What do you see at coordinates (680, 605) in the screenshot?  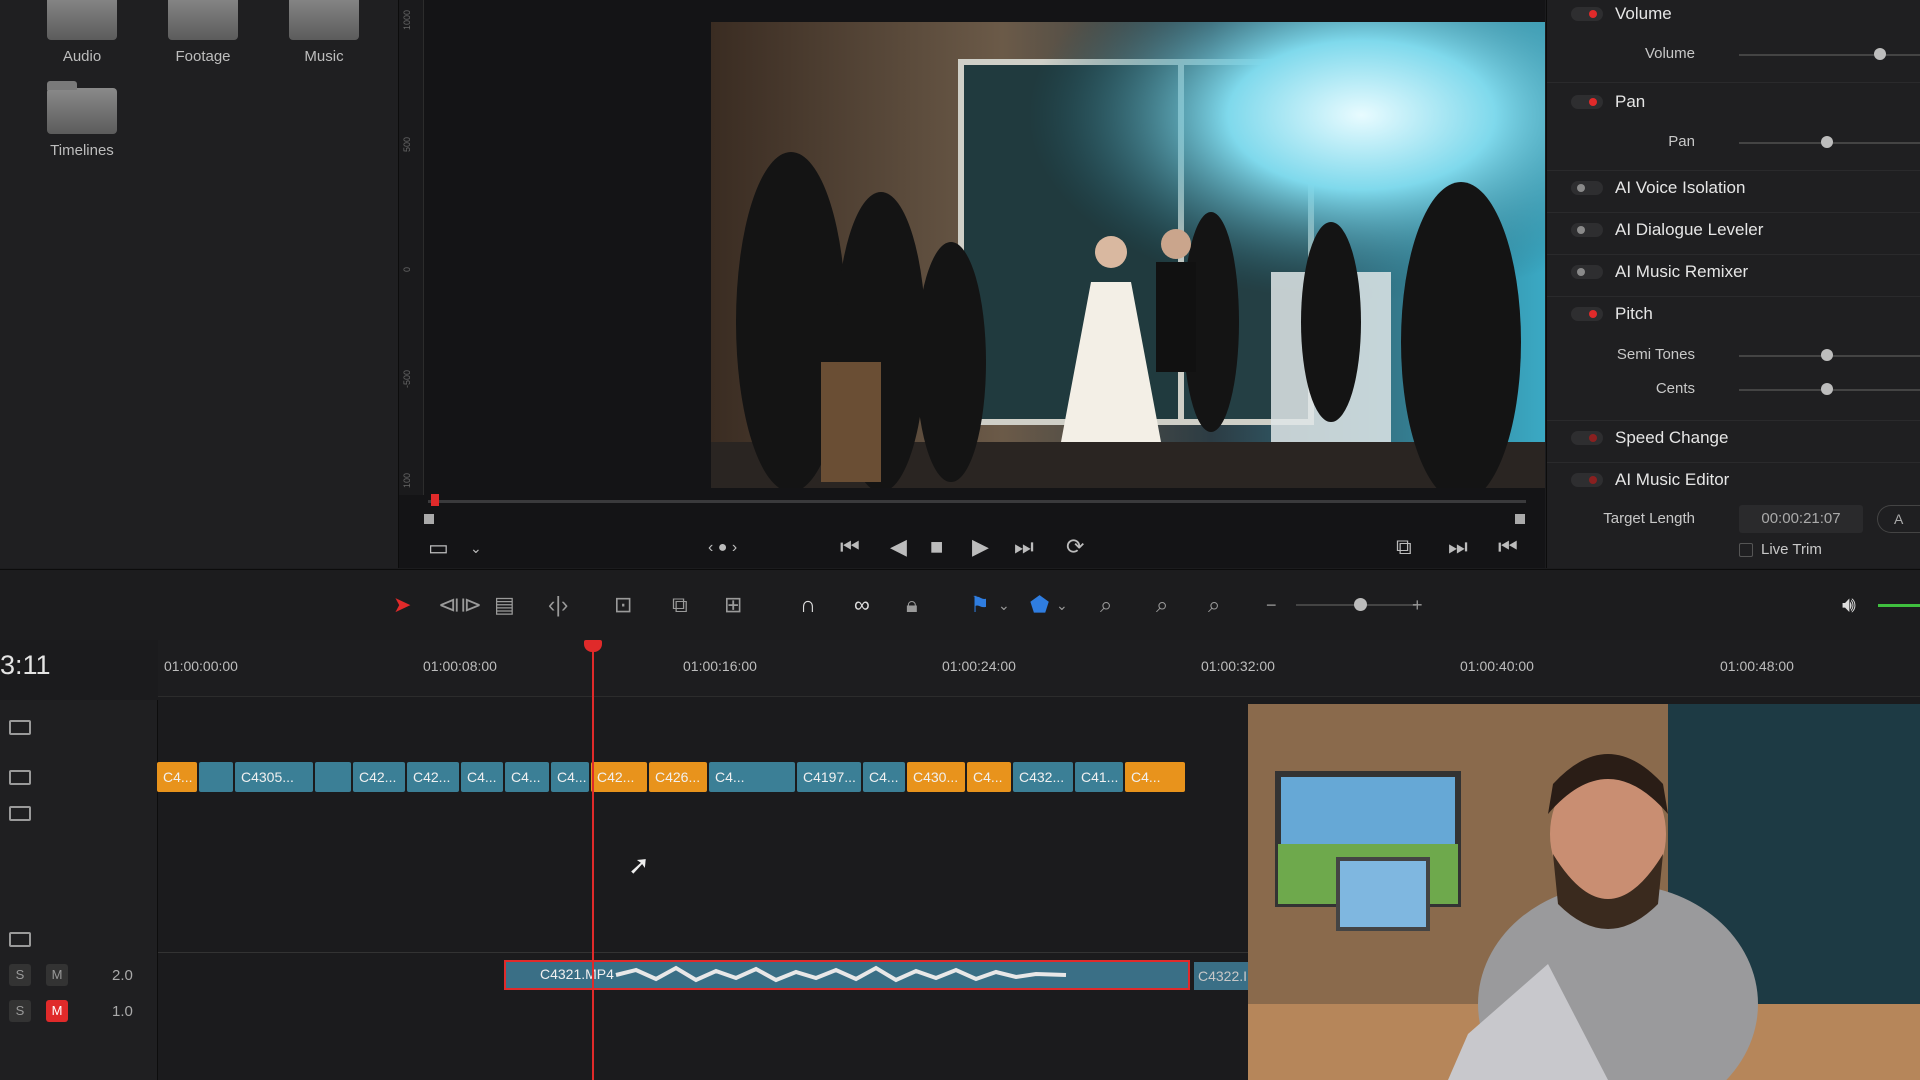 I see `overwrite-icon: ⧉` at bounding box center [680, 605].